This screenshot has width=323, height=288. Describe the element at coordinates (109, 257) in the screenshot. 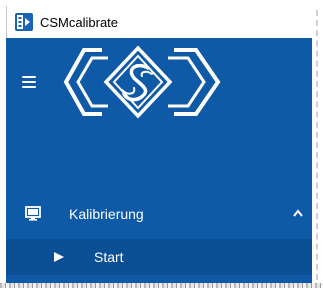

I see `submenu-item-label: Start` at that location.